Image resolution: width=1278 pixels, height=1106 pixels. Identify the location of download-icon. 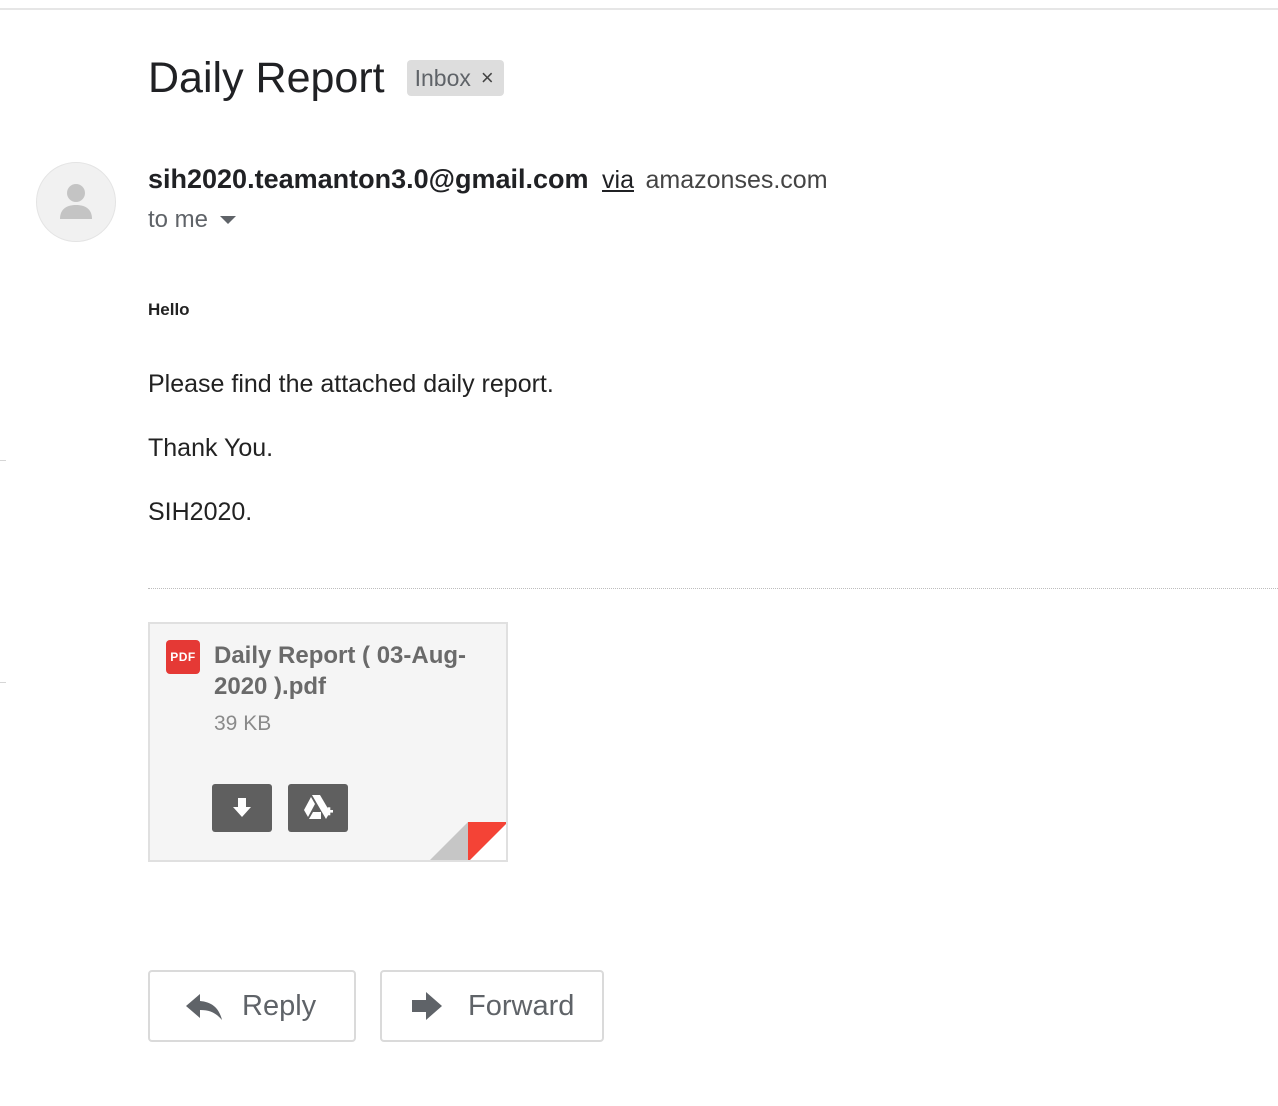
(242, 807).